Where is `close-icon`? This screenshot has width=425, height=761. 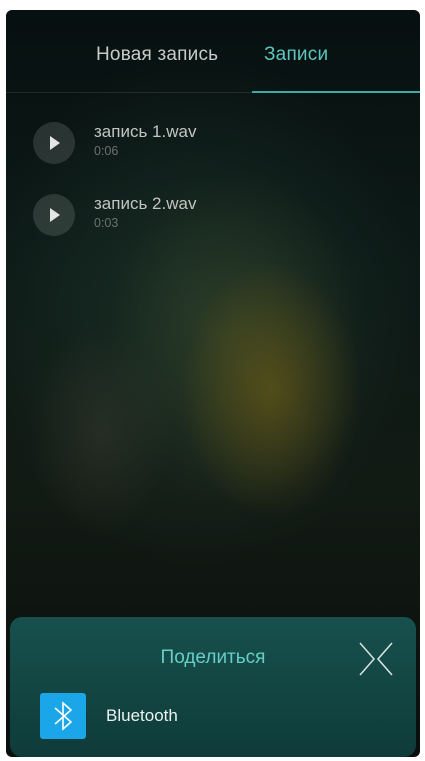 close-icon is located at coordinates (376, 659).